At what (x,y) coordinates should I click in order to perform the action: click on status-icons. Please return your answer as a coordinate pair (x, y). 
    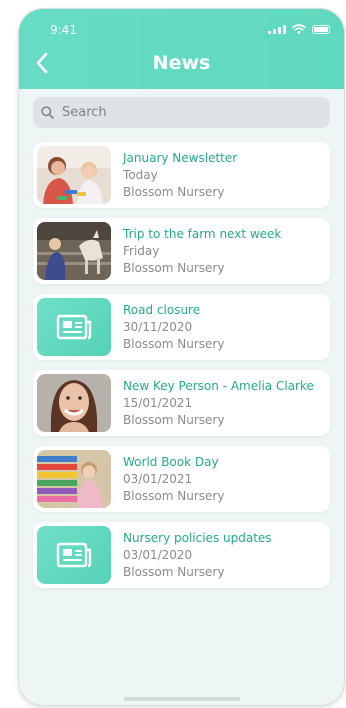
    Looking at the image, I should click on (299, 29).